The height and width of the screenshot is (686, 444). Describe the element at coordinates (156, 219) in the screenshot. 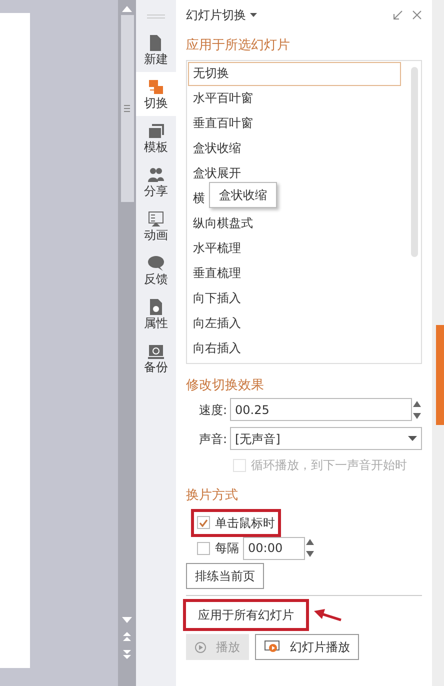

I see `animation-icon` at that location.